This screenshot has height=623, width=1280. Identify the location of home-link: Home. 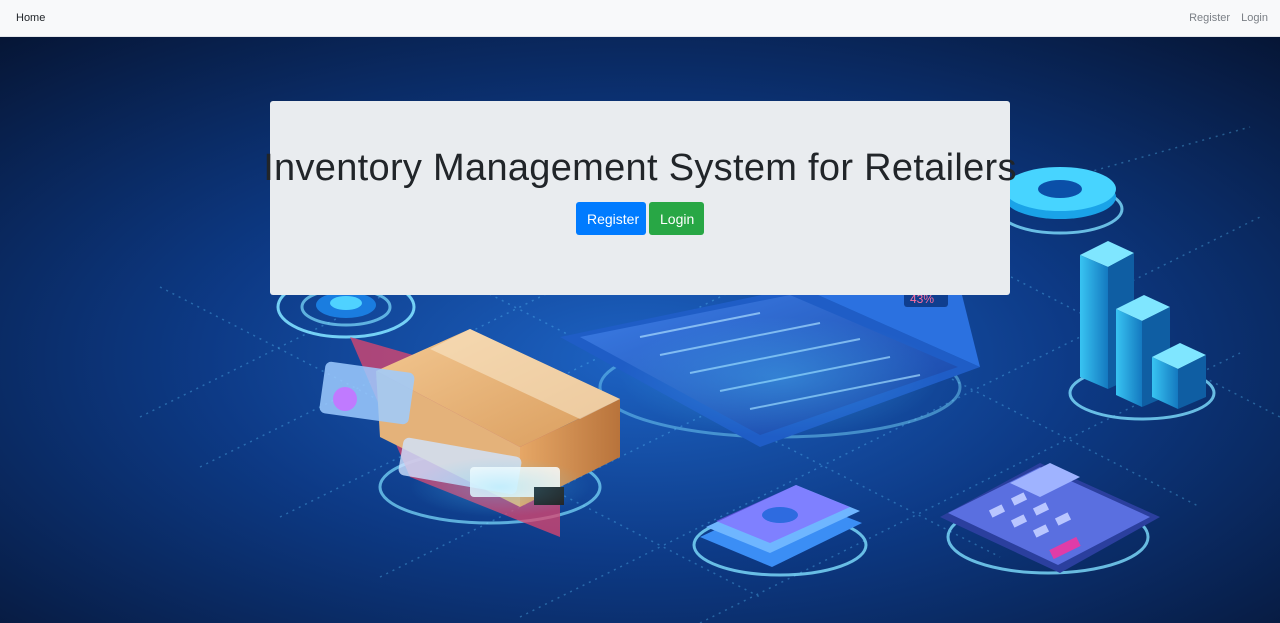
(30, 18).